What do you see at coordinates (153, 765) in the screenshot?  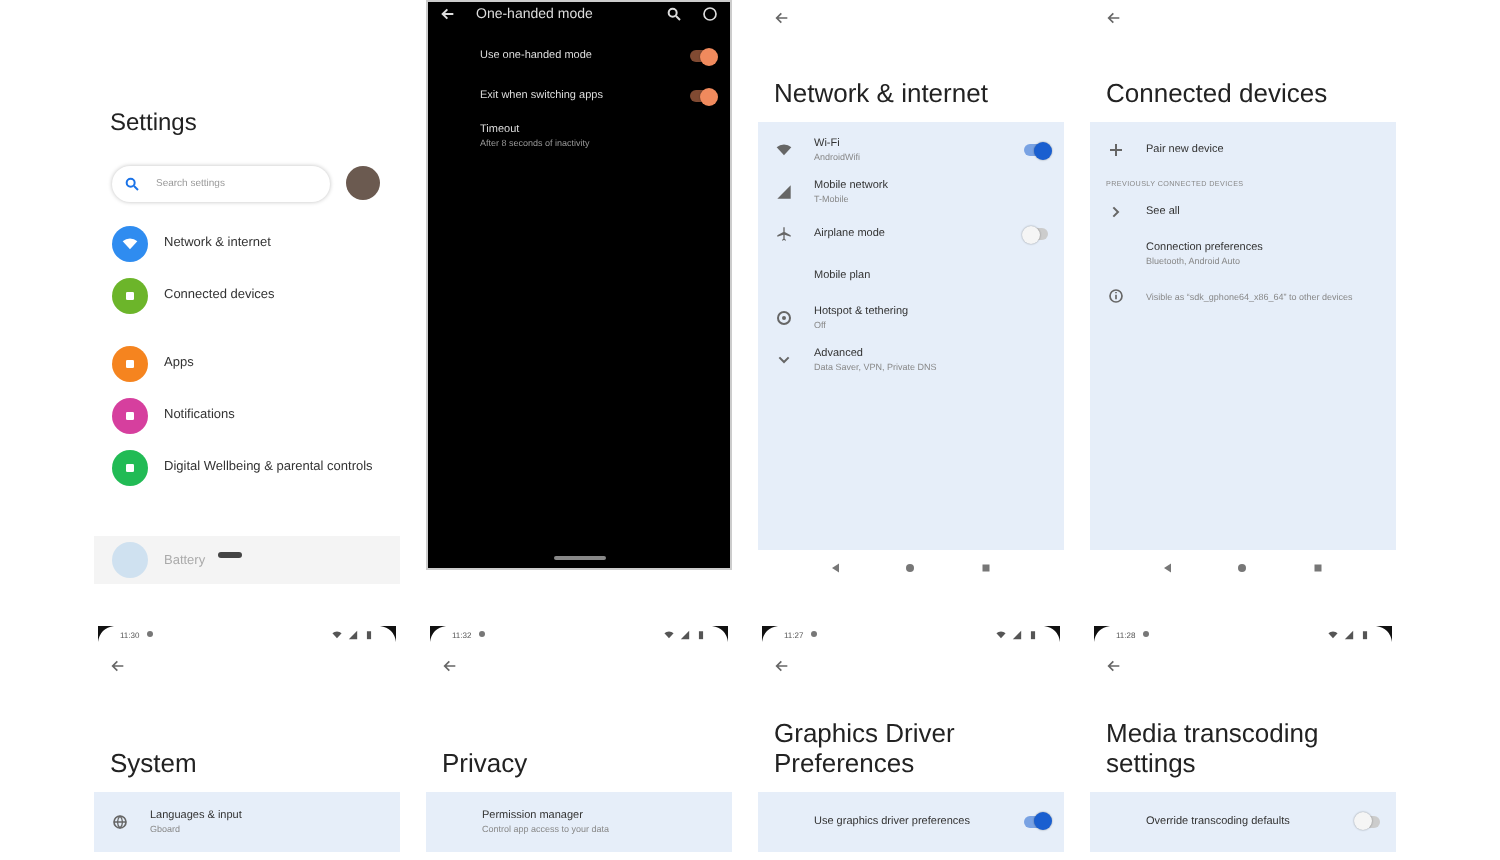 I see `screen-title: System` at bounding box center [153, 765].